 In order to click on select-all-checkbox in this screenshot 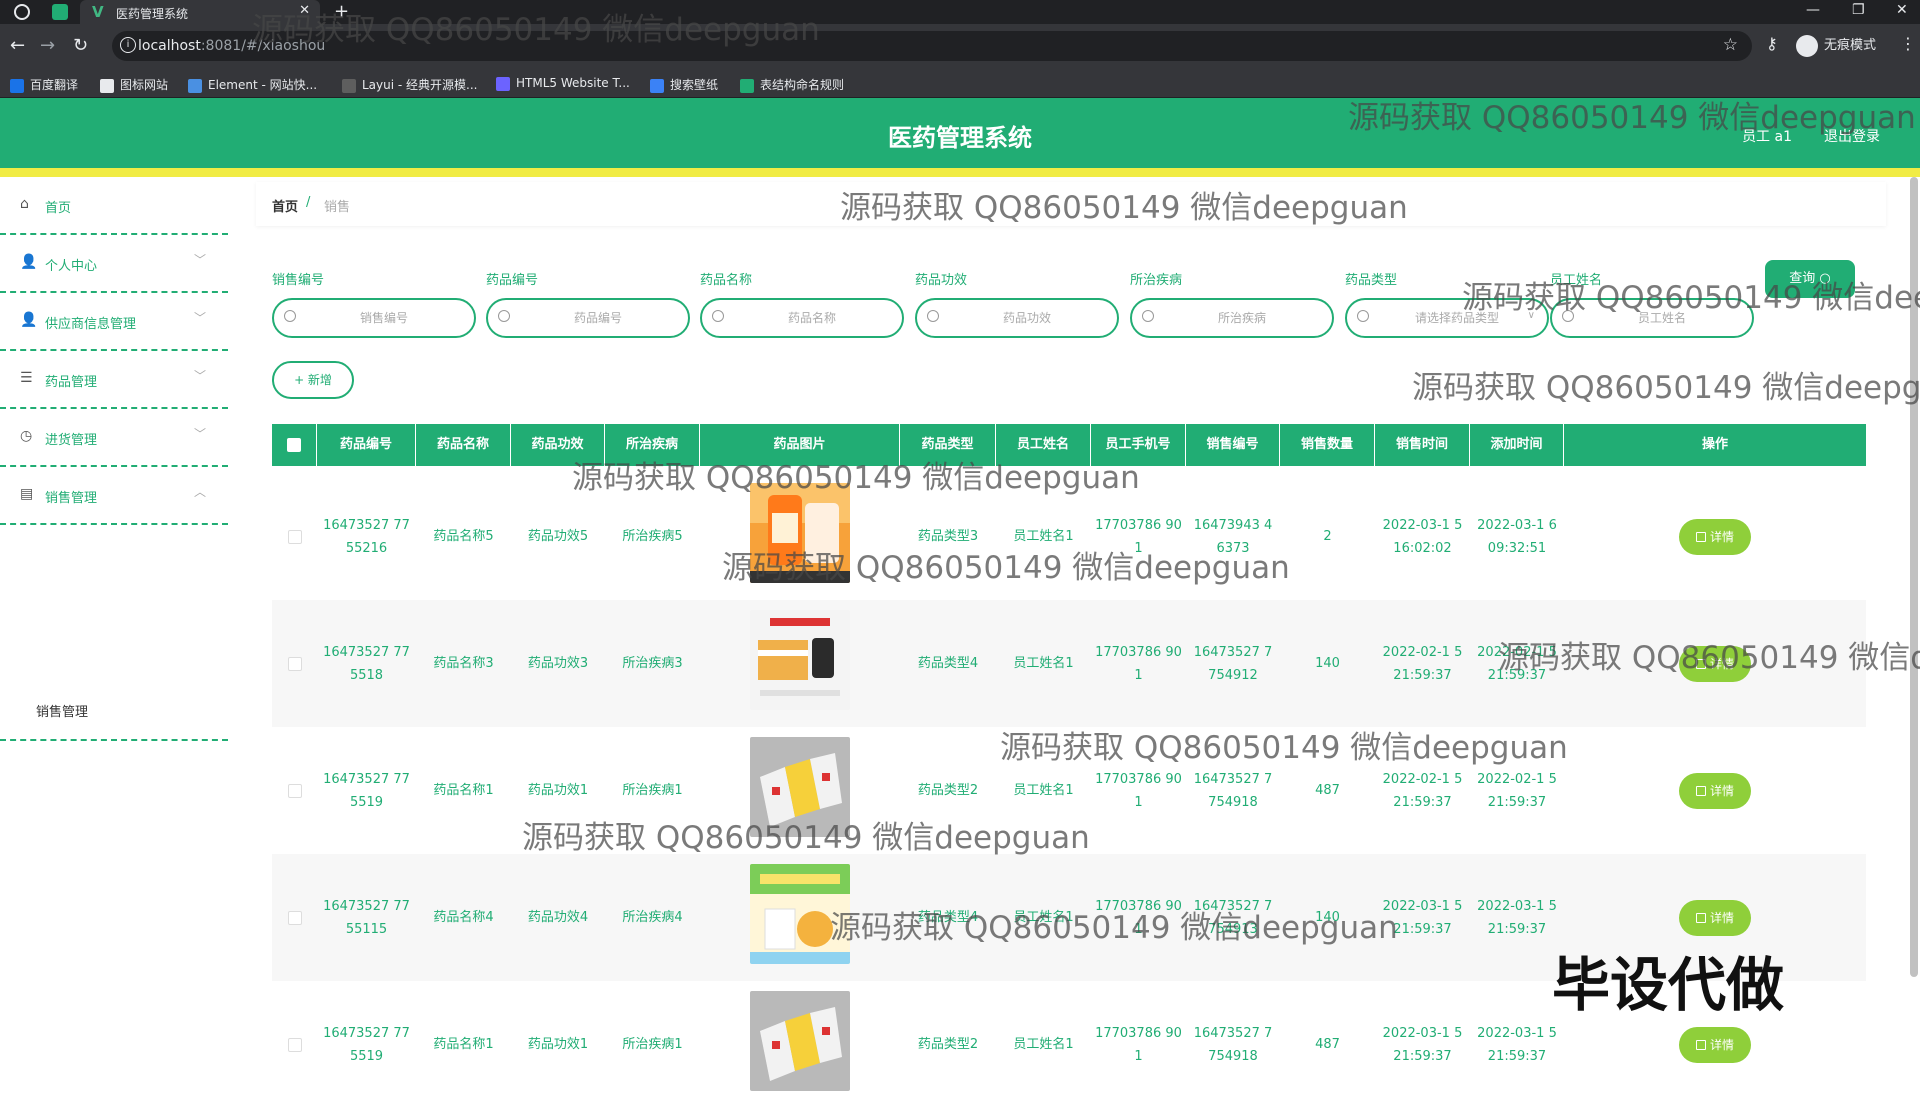, I will do `click(294, 445)`.